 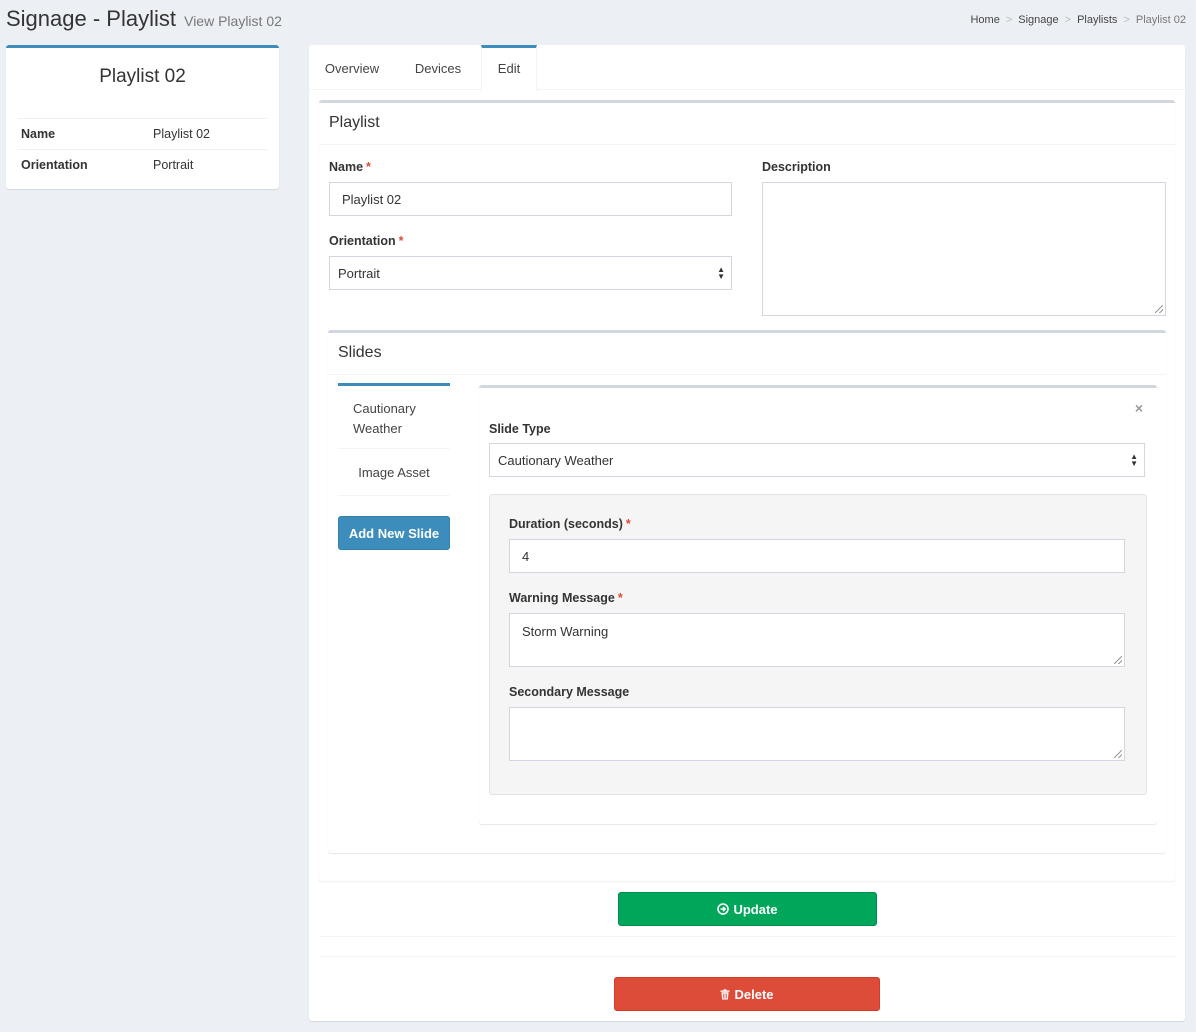 I want to click on summary-value: Portrait, so click(x=173, y=165).